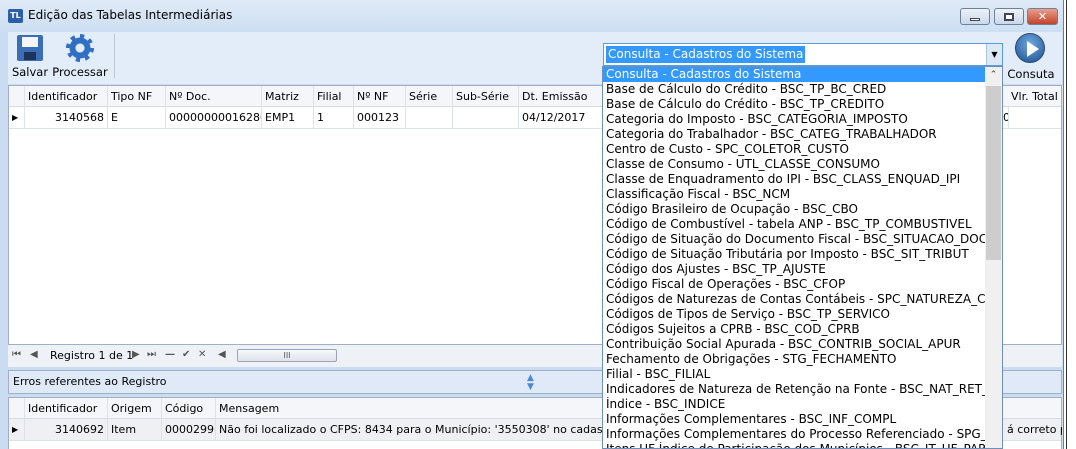  I want to click on chevron-down-icon: ▼, so click(994, 54).